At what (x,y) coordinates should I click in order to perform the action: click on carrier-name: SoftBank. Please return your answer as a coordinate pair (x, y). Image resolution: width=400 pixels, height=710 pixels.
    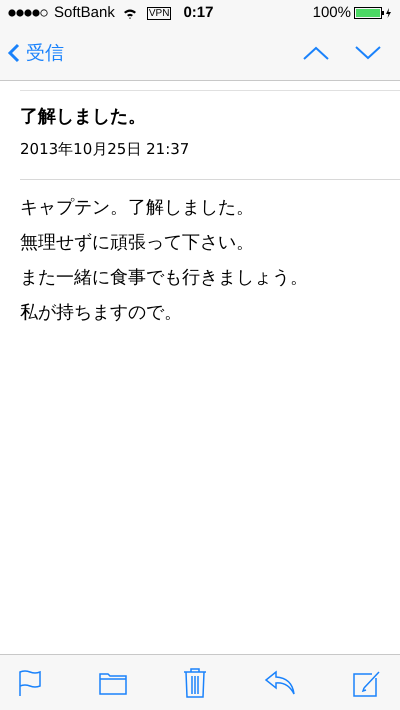
    Looking at the image, I should click on (84, 12).